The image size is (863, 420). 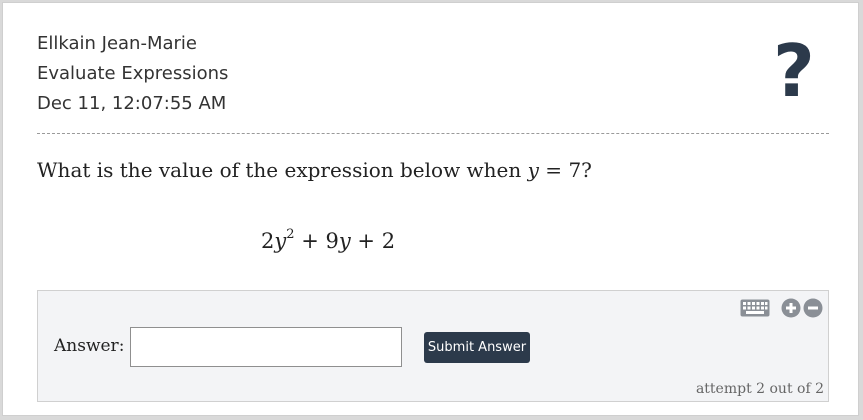 What do you see at coordinates (813, 308) in the screenshot?
I see `zoom-out-icon` at bounding box center [813, 308].